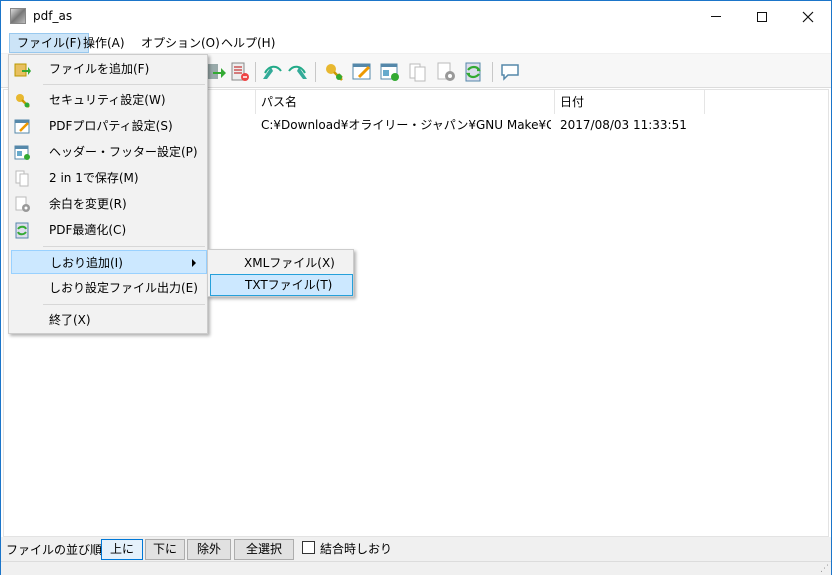  I want to click on menu-item-export-bookmark-settings: しおり設定ファイル出力(E), so click(109, 288).